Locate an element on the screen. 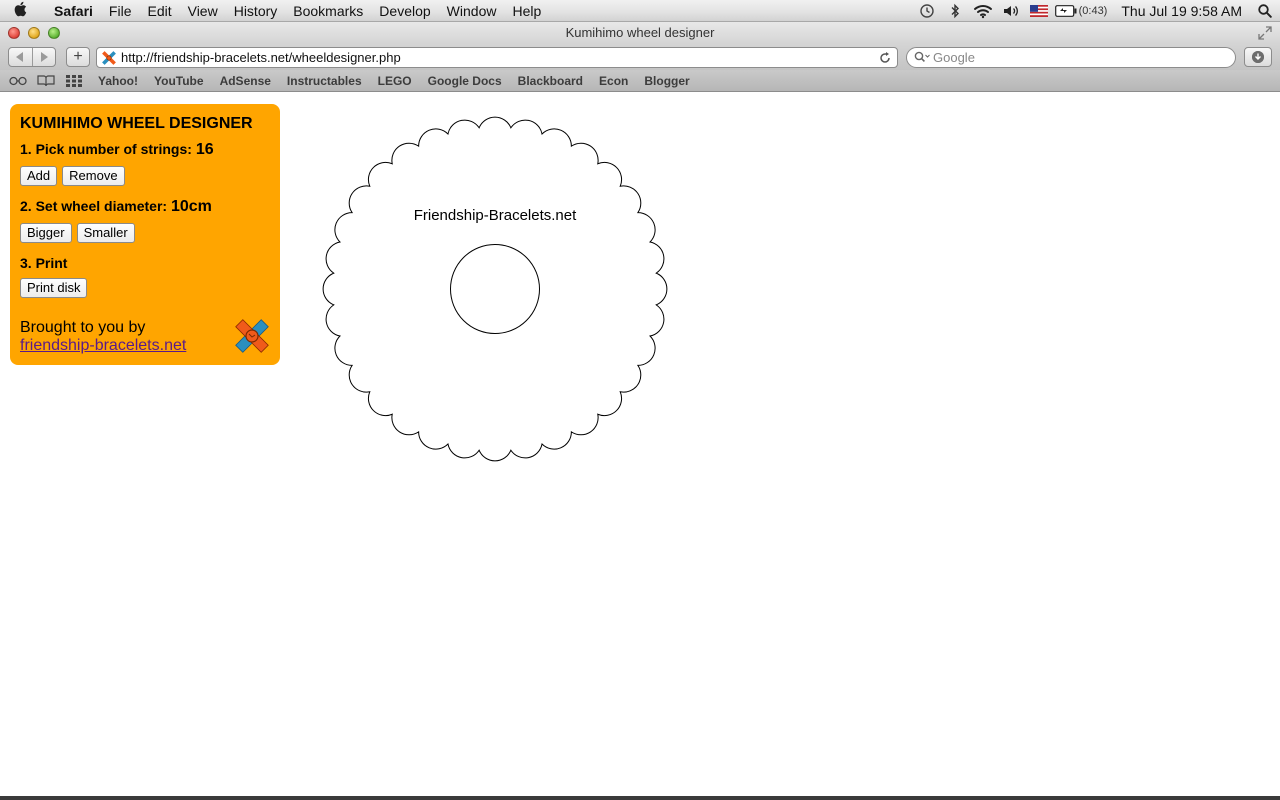 This screenshot has height=800, width=1280. menu-help: Help is located at coordinates (526, 11).